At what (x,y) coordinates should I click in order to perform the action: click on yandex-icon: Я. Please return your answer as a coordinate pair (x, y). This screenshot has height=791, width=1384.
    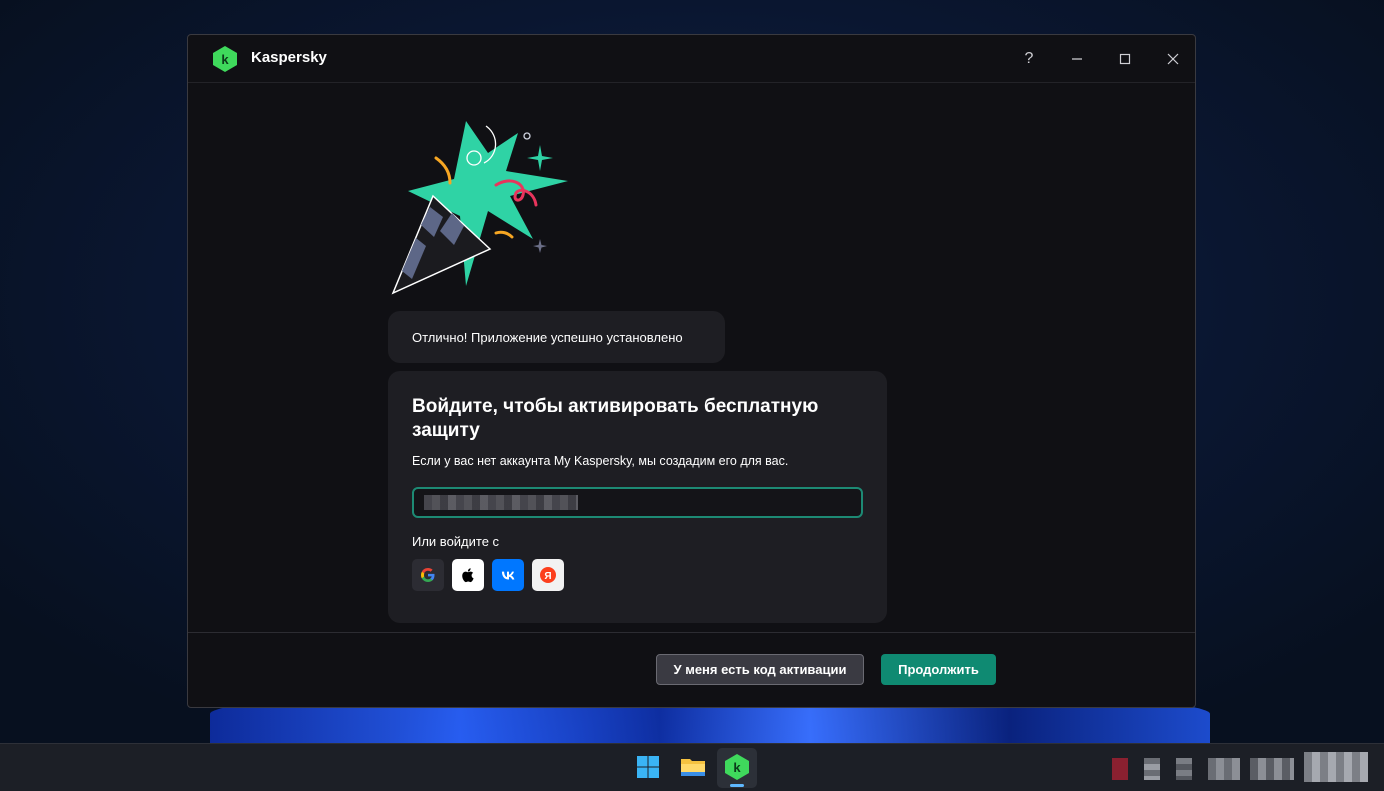
    Looking at the image, I should click on (548, 575).